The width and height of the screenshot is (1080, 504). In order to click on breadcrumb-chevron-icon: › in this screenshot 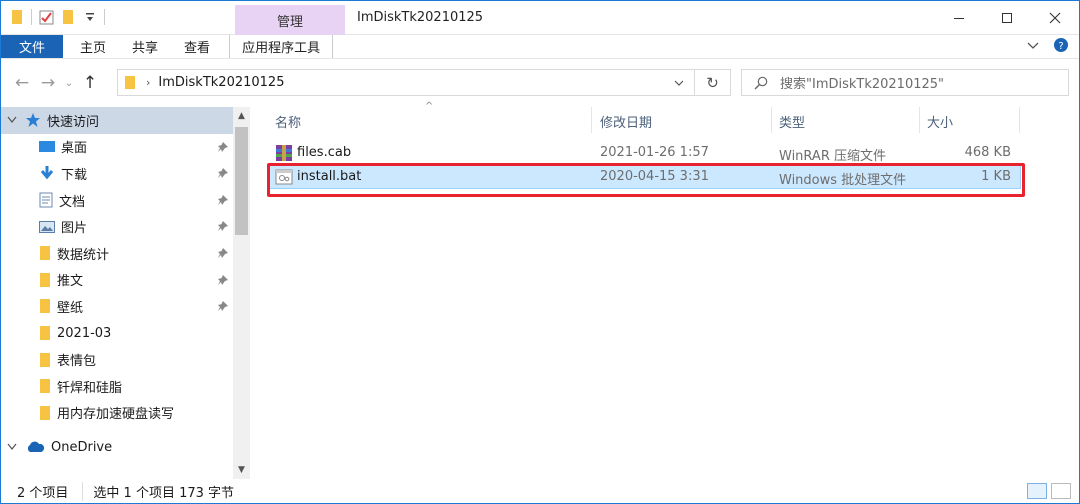, I will do `click(148, 82)`.